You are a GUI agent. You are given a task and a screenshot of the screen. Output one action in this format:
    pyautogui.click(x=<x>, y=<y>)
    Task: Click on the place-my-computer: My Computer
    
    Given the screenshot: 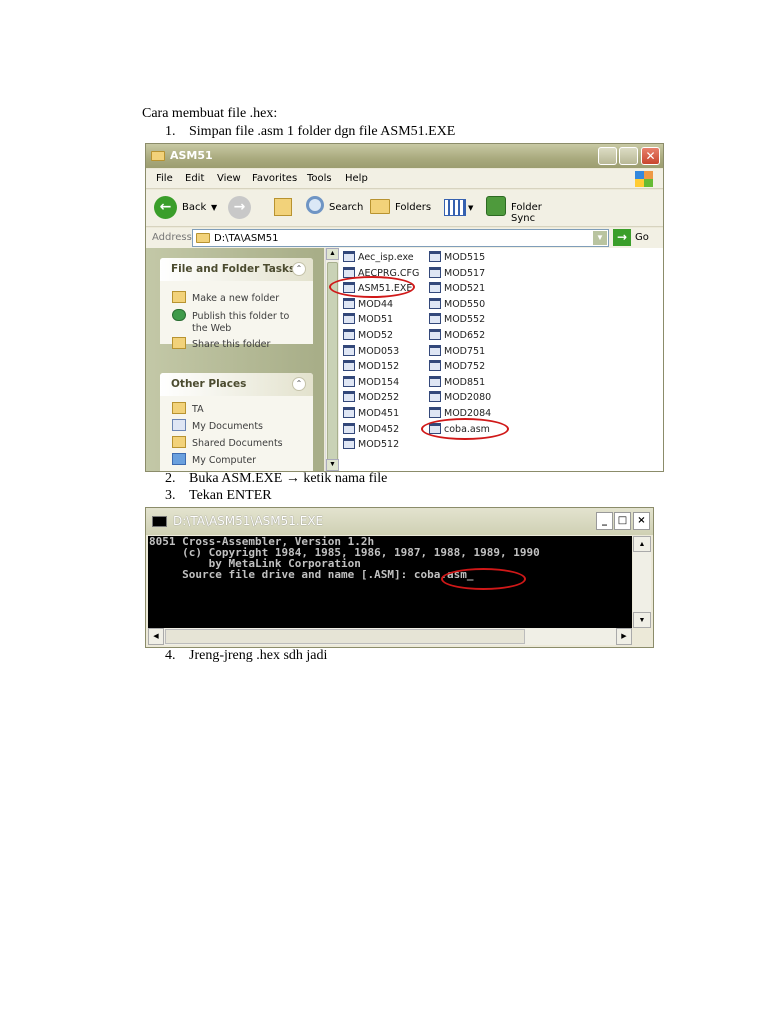 What is the action you would take?
    pyautogui.click(x=214, y=460)
    